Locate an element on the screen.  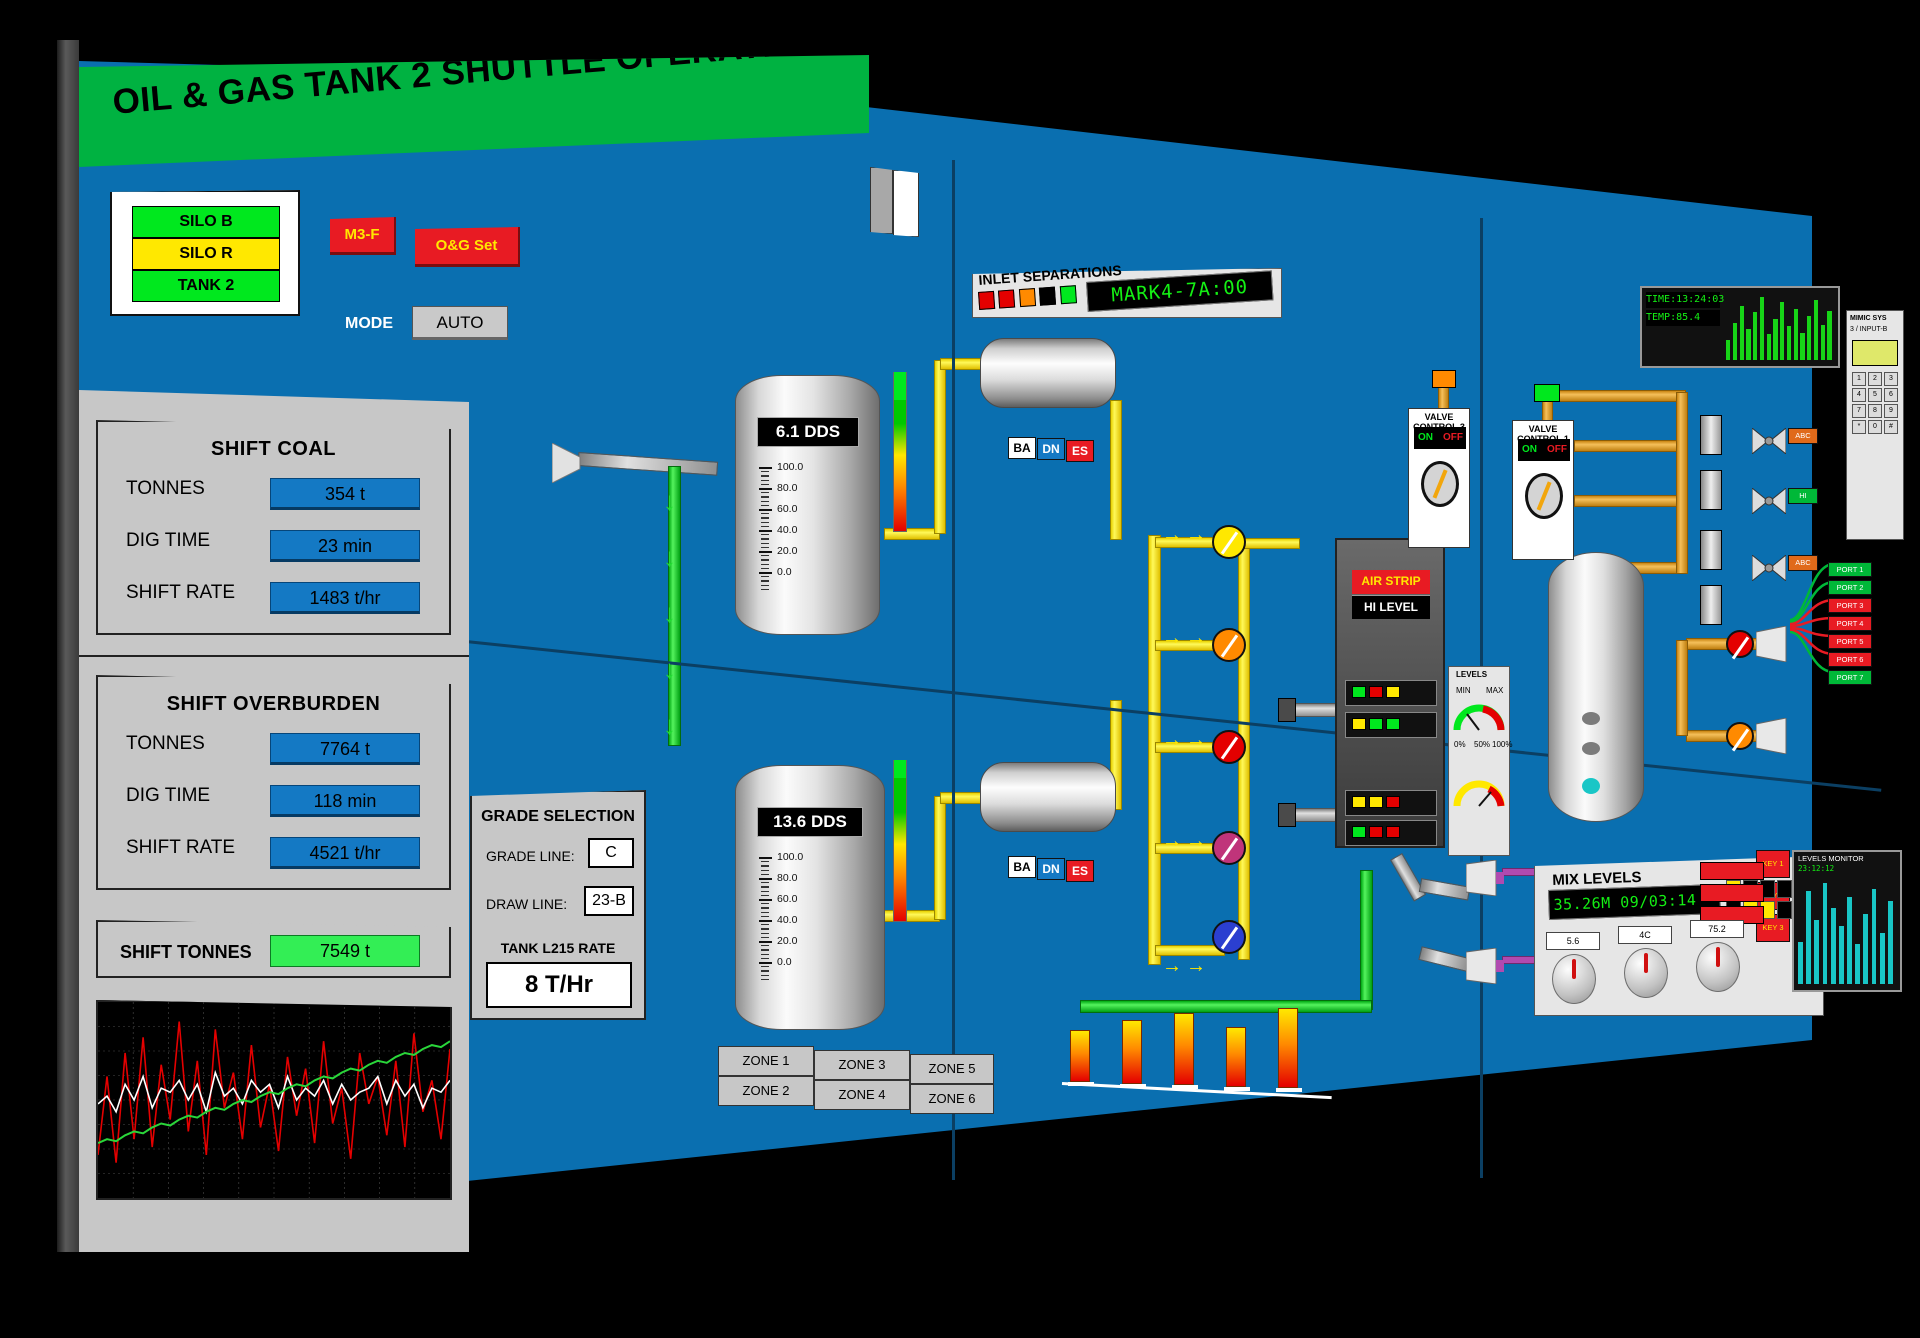
zone-cell-1: ZONE 1 is located at coordinates (766, 1061).